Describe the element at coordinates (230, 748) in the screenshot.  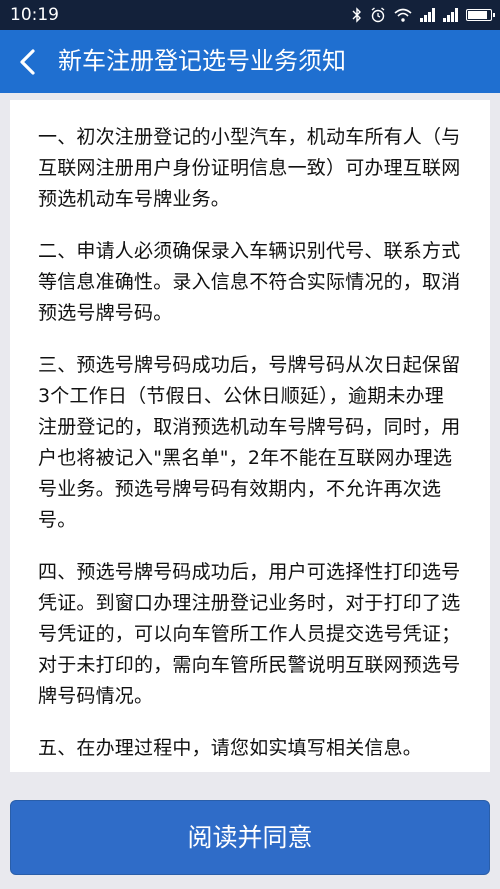
I see `notice-paragraph: 五、在办理过程中，请您如实填写相关信息。` at that location.